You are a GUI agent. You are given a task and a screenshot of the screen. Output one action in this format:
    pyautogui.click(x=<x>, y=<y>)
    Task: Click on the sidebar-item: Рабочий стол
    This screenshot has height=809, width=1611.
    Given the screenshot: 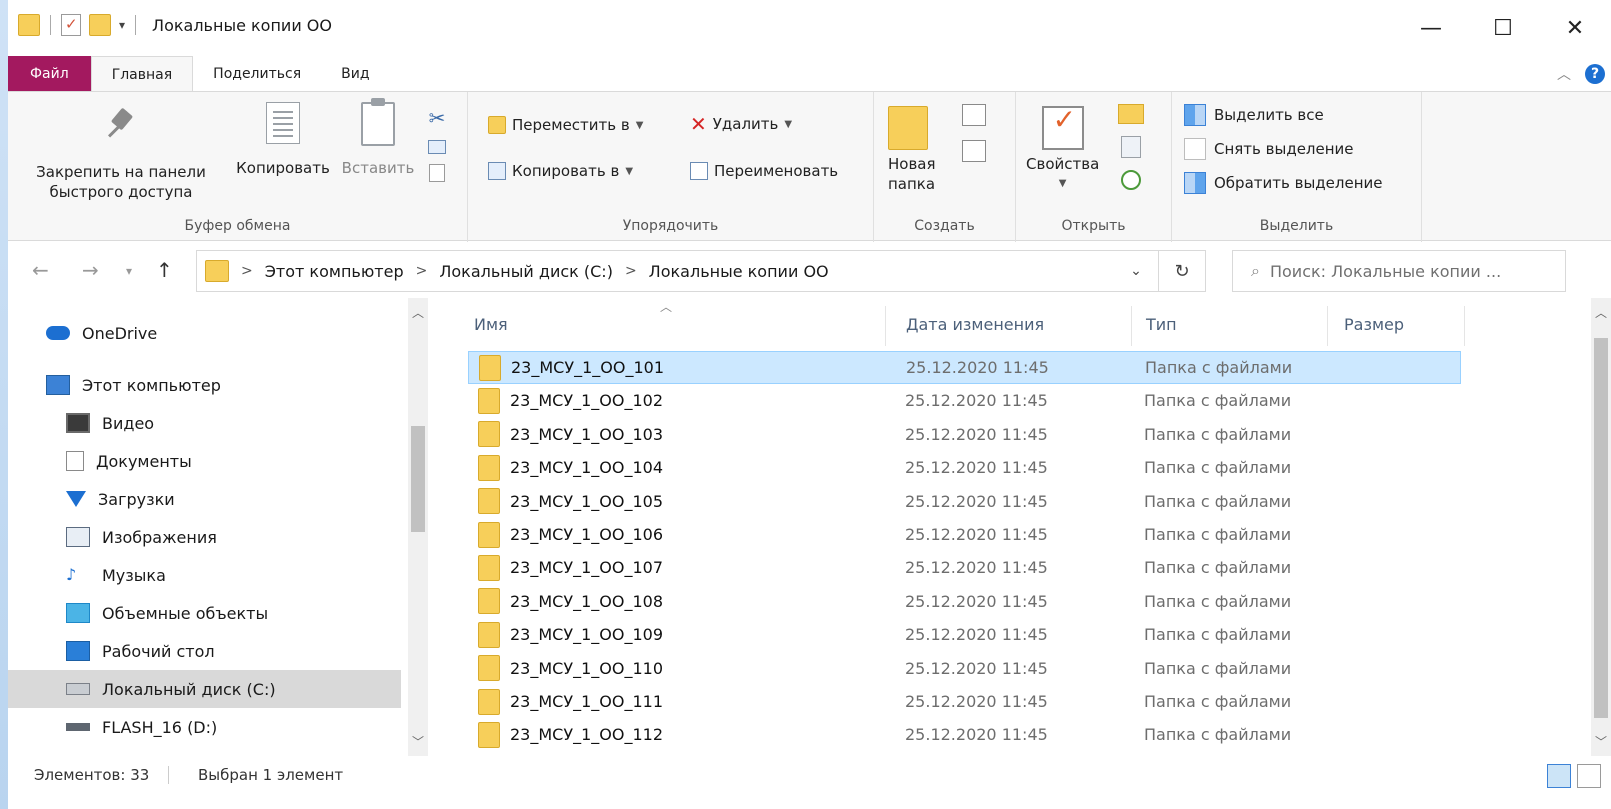 What is the action you would take?
    pyautogui.click(x=204, y=651)
    